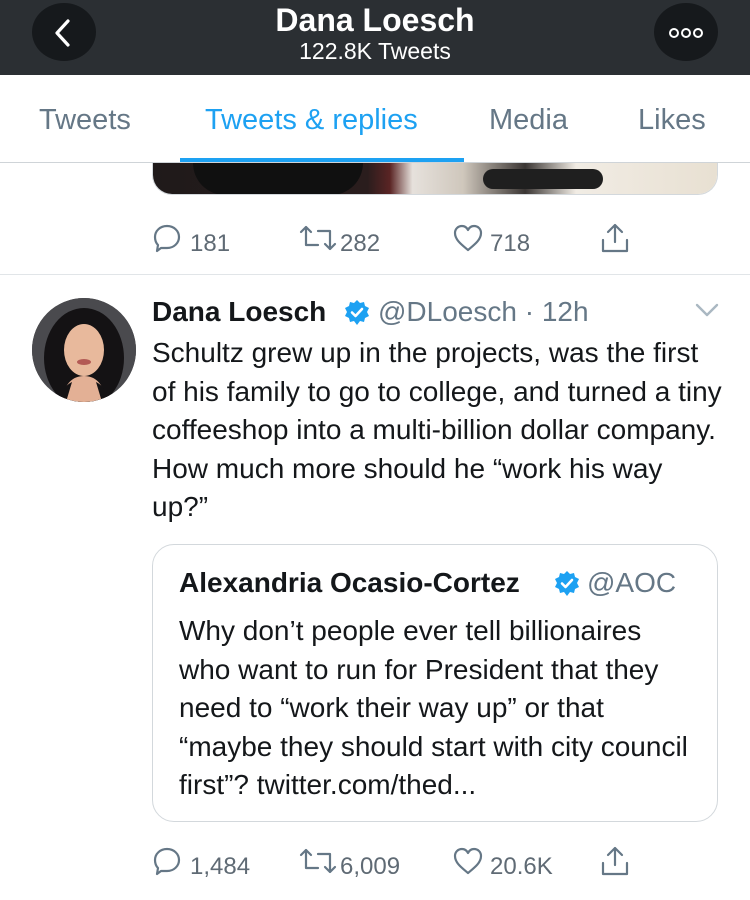 Image resolution: width=750 pixels, height=900 pixels. What do you see at coordinates (360, 243) in the screenshot?
I see `retweet-count: 282` at bounding box center [360, 243].